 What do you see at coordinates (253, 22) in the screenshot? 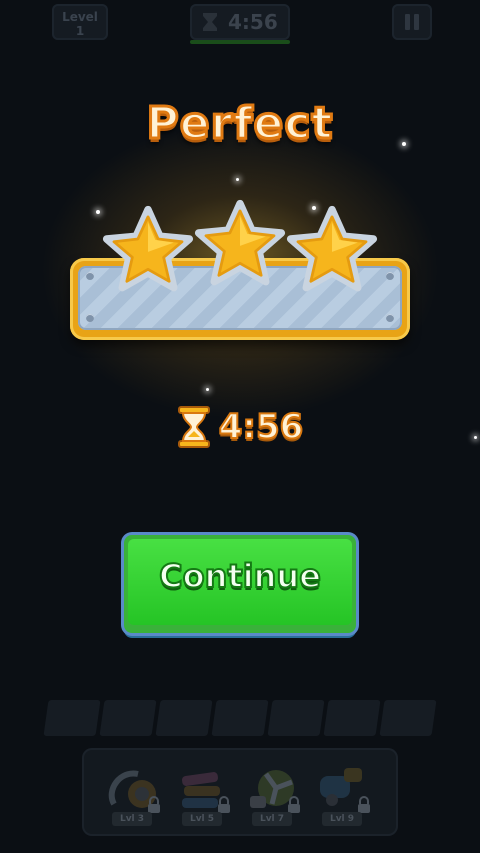
I see `hud-timer-text: 4:56` at bounding box center [253, 22].